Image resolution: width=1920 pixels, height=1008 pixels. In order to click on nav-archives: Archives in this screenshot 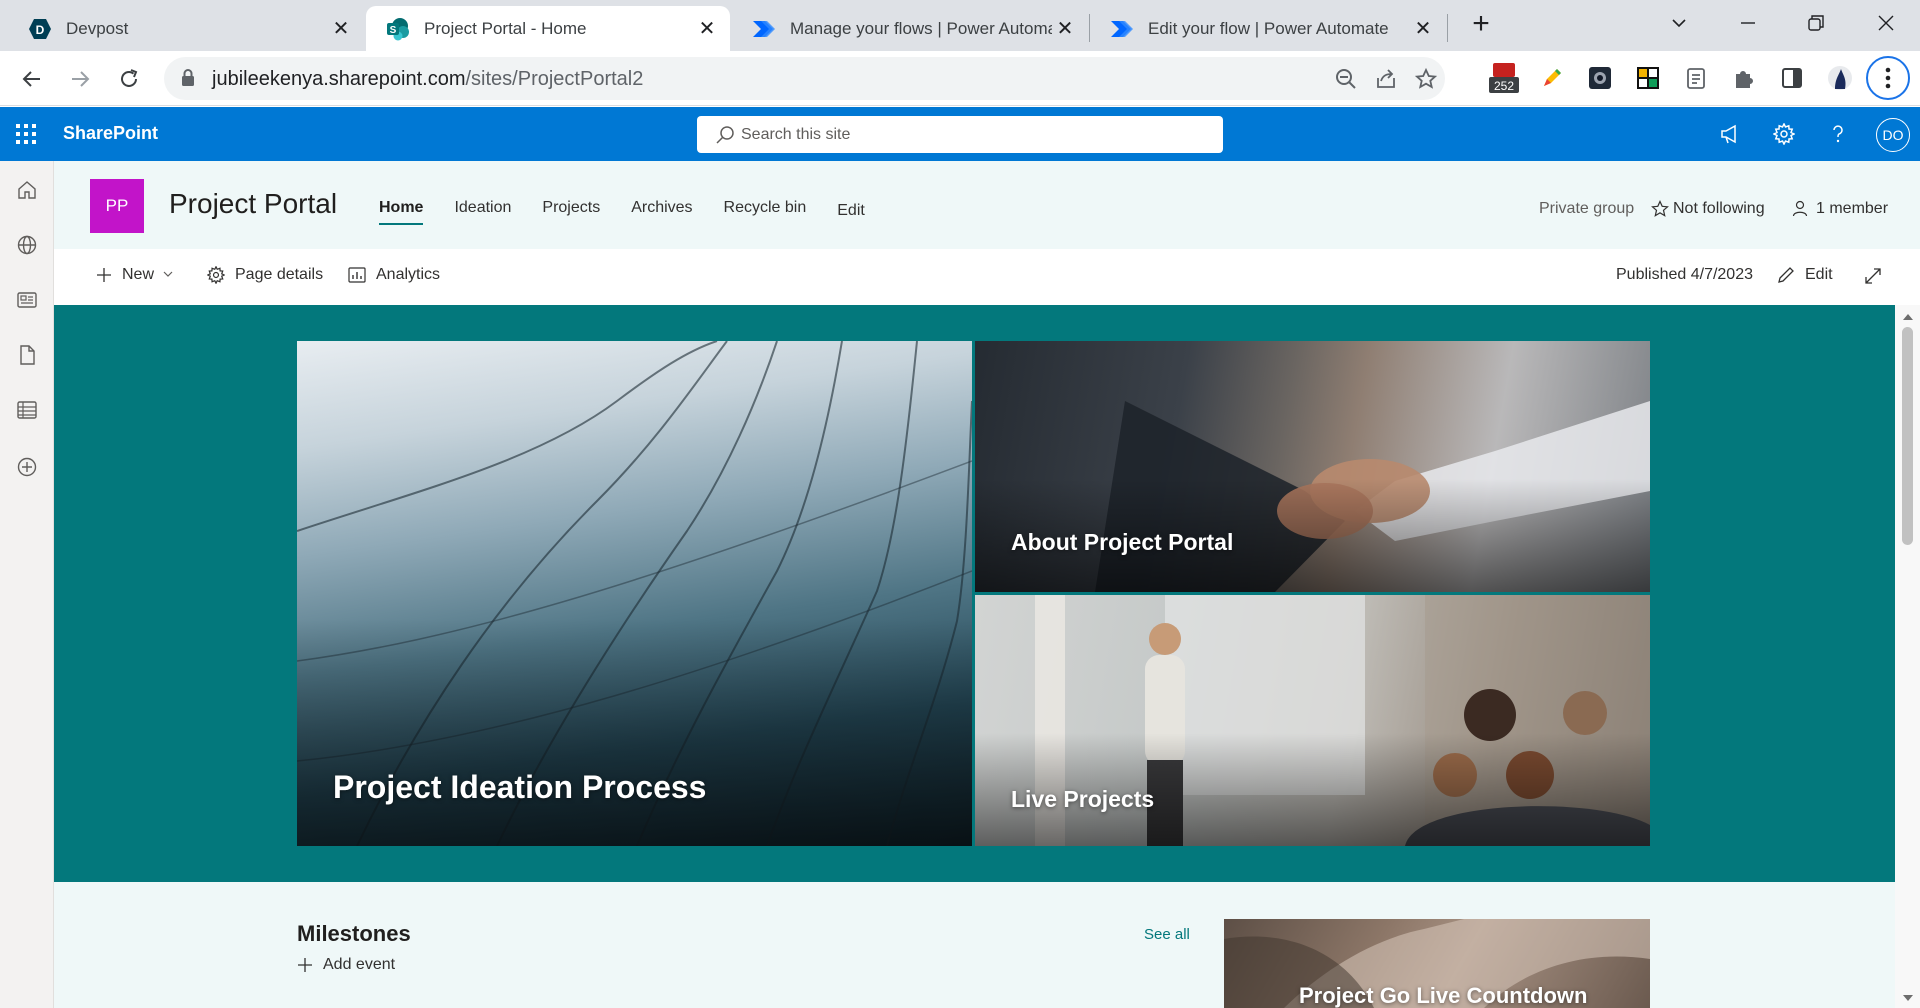, I will do `click(661, 212)`.